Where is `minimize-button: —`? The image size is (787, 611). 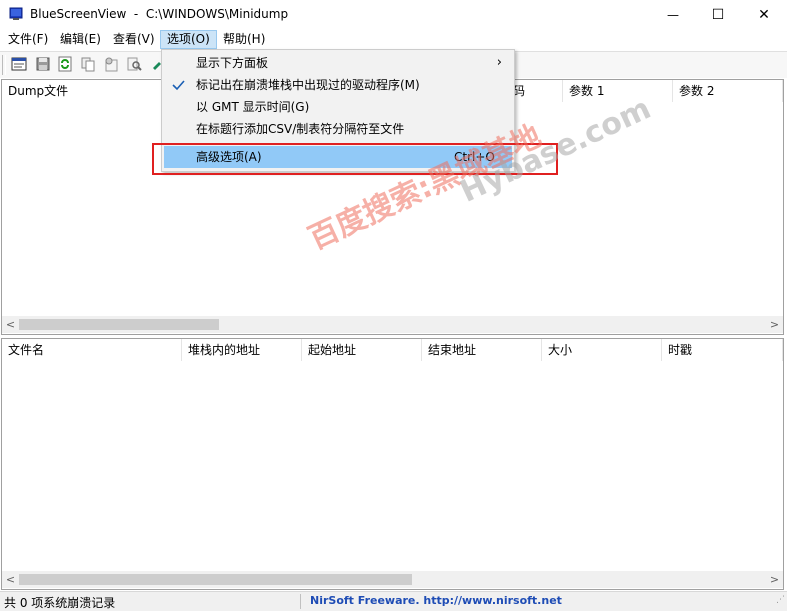
minimize-button: — is located at coordinates (673, 15).